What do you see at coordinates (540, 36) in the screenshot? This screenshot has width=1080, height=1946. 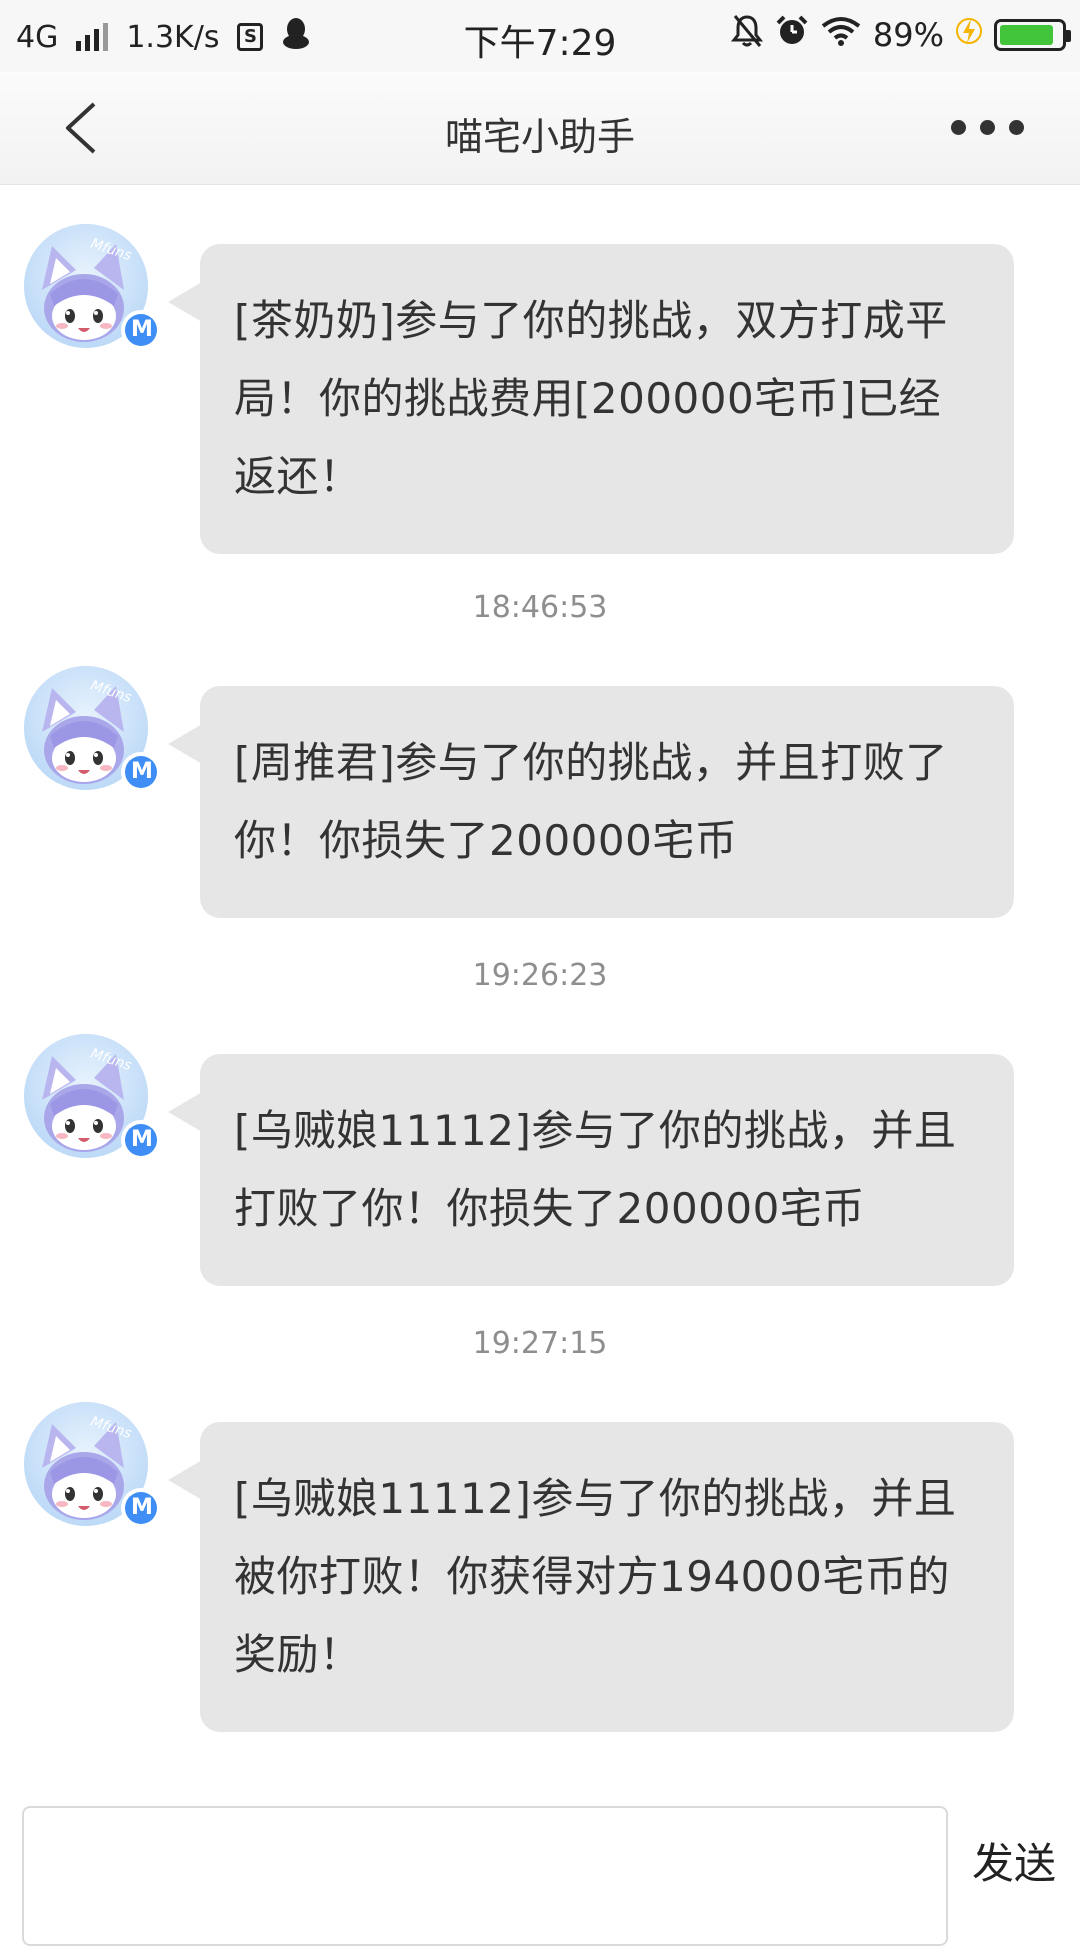 I see `status-bar: 4G 1.3K/s S 下午7:29 89%` at bounding box center [540, 36].